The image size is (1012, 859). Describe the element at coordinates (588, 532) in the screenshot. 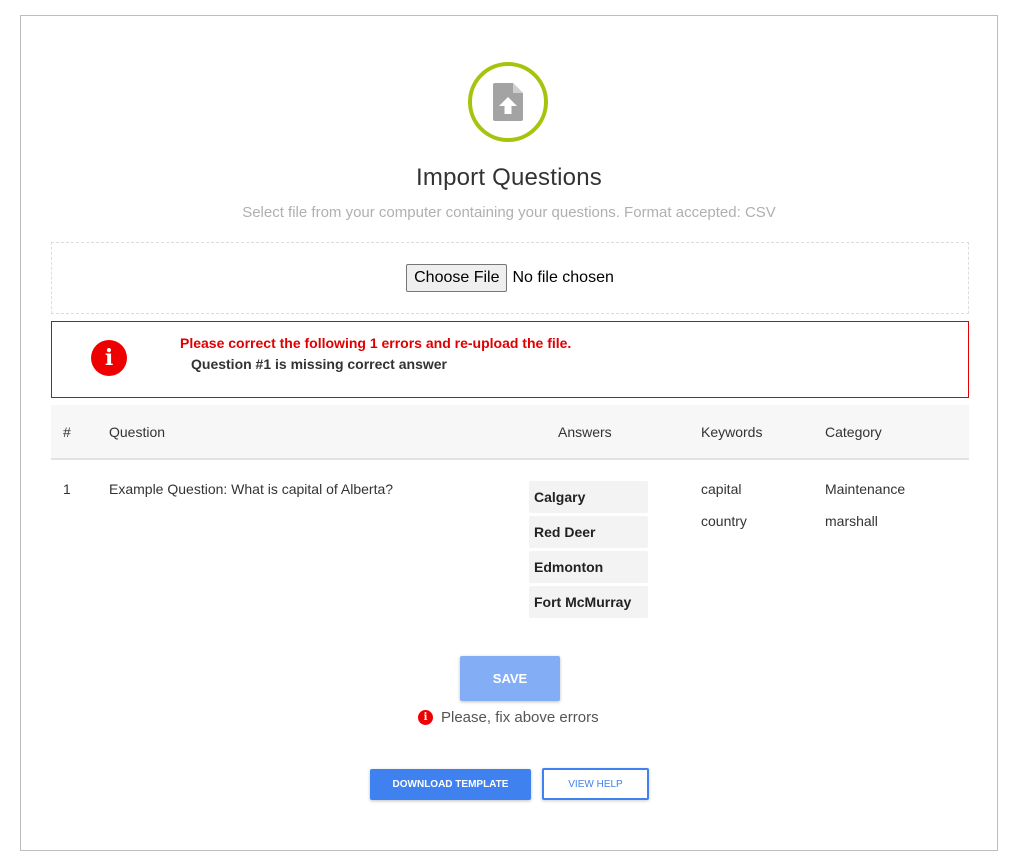

I see `answer-chip: Red Deer` at that location.